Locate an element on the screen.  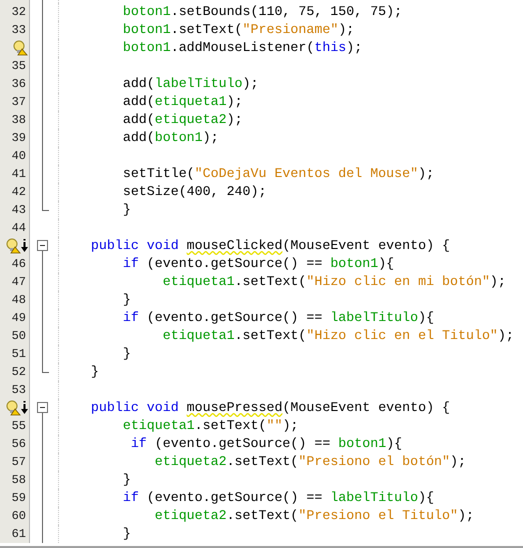
line-number: 37 is located at coordinates (19, 102).